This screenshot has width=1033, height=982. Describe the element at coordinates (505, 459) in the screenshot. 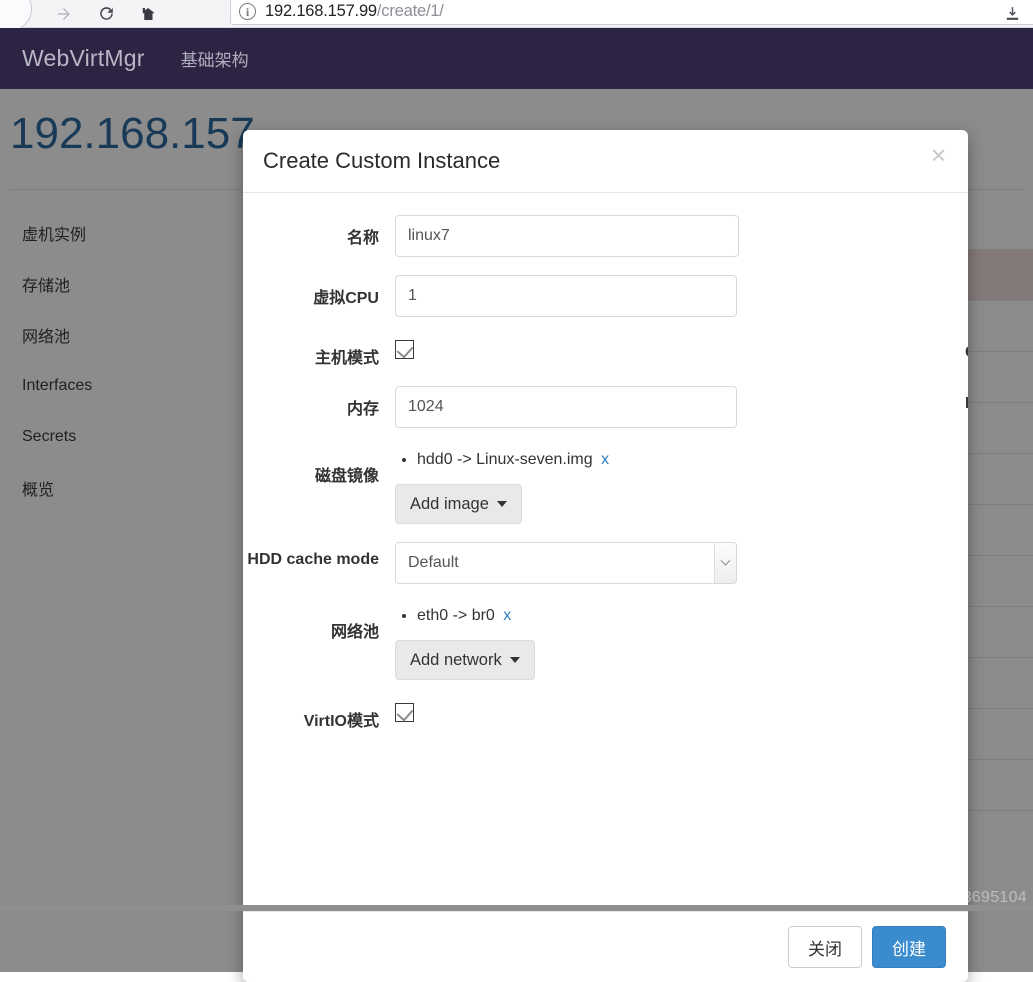

I see `disk-image-name: hdd0 -> Linux-seven.img` at that location.